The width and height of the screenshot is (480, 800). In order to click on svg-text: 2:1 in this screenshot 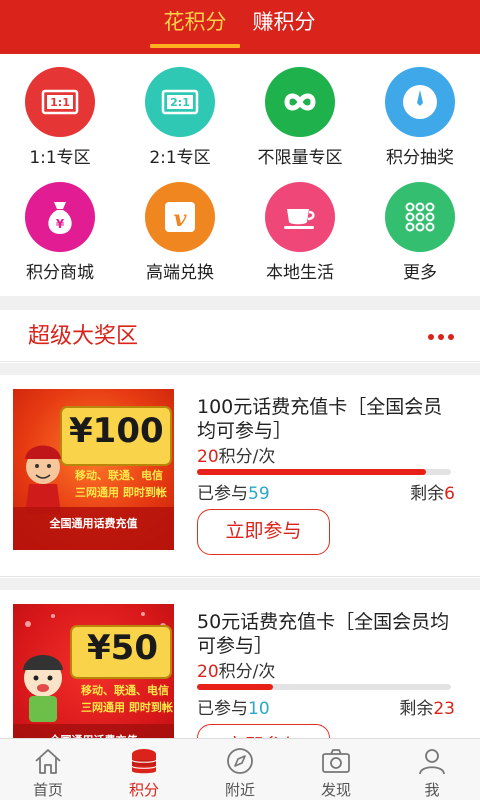, I will do `click(180, 102)`.